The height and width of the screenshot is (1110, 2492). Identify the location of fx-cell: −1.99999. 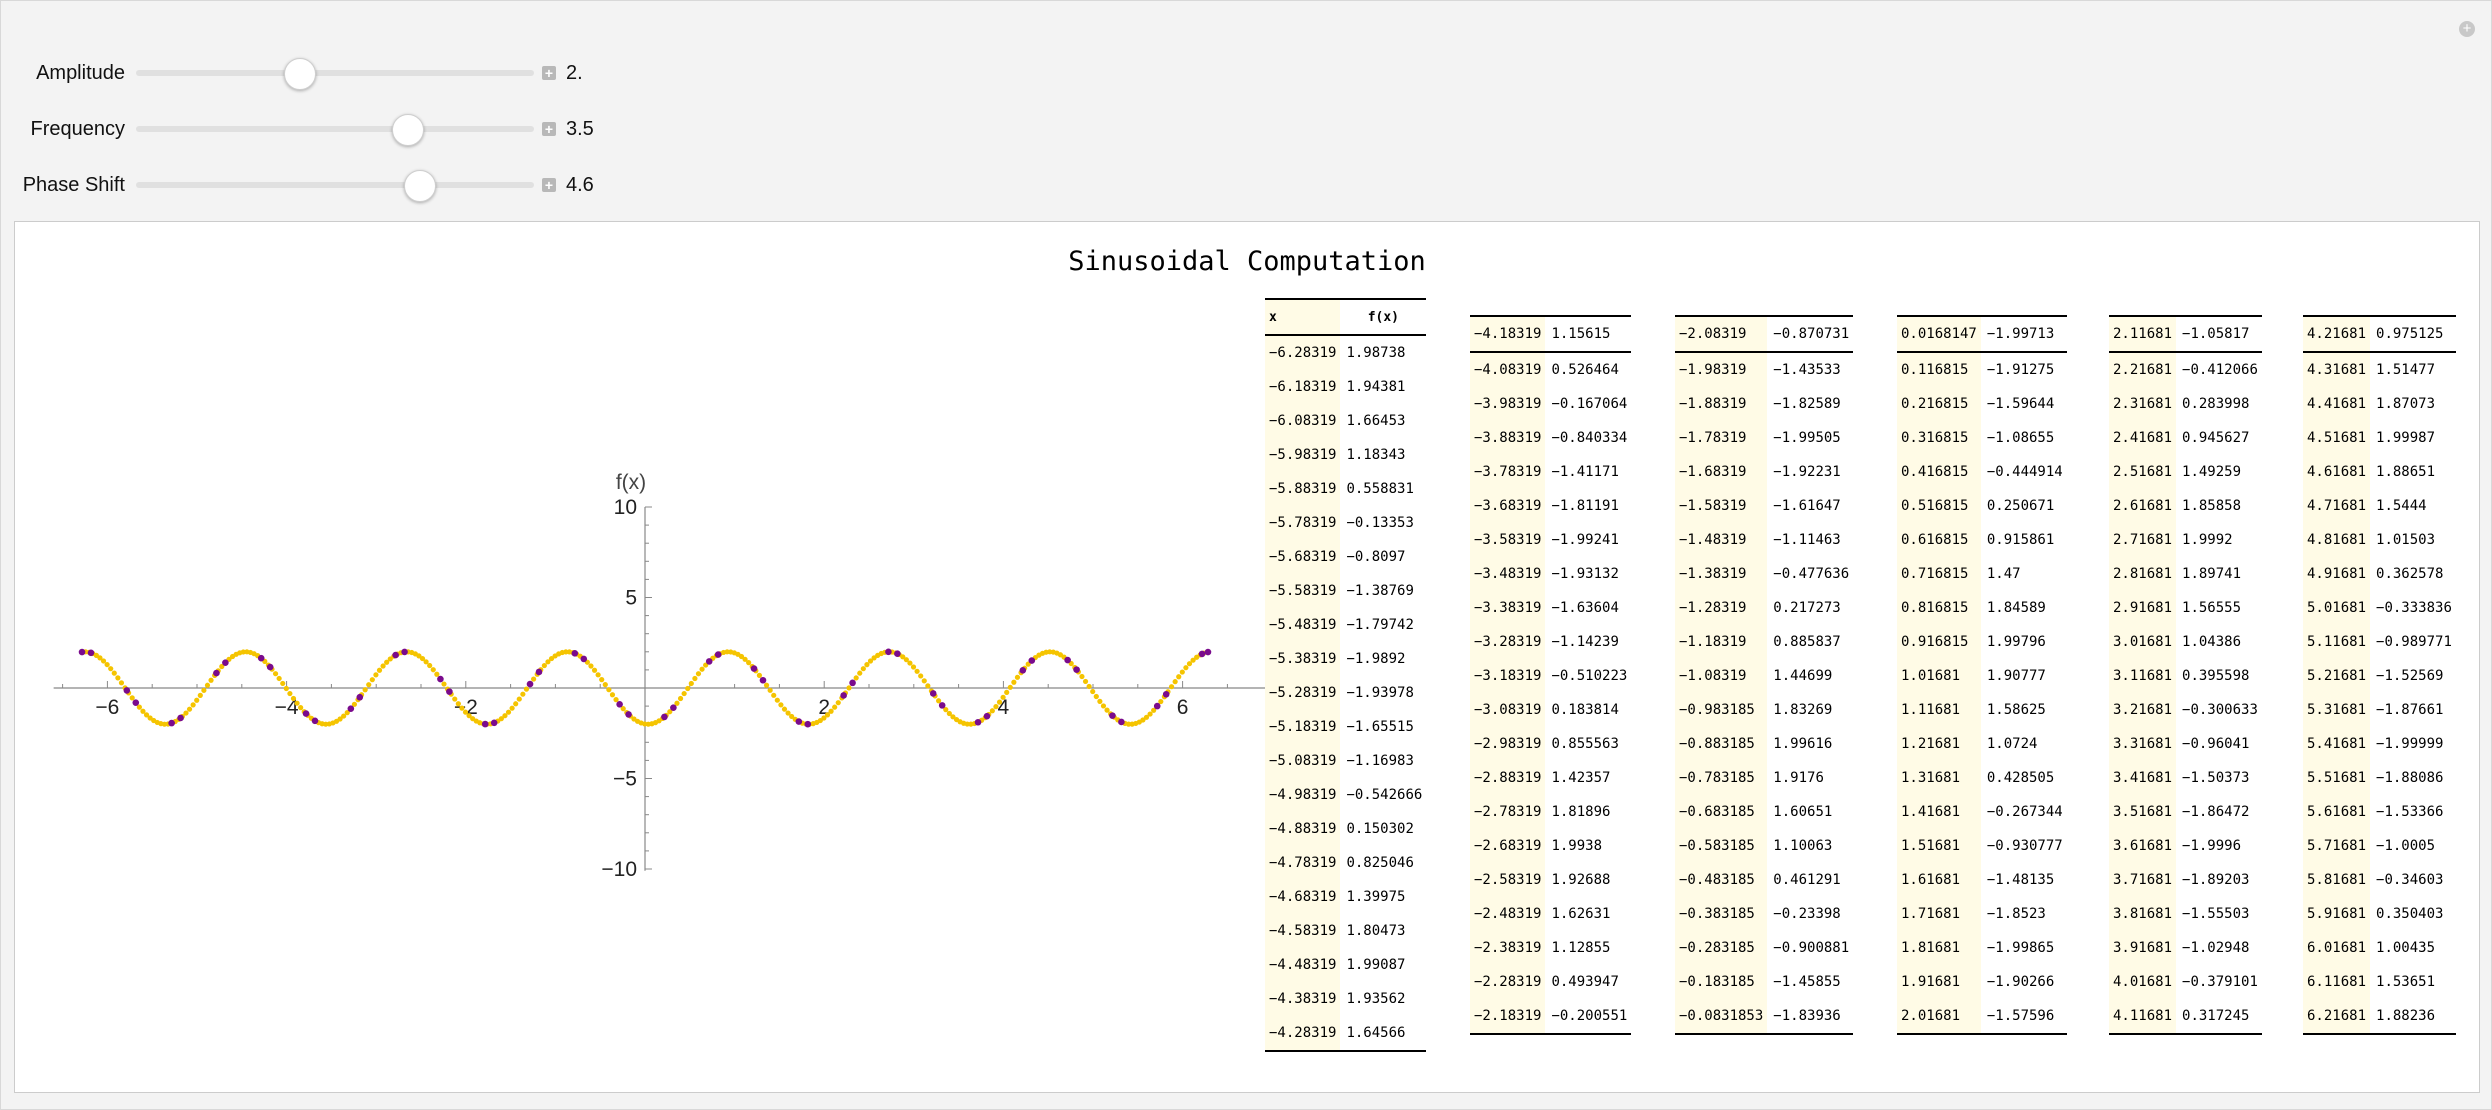
(2410, 744).